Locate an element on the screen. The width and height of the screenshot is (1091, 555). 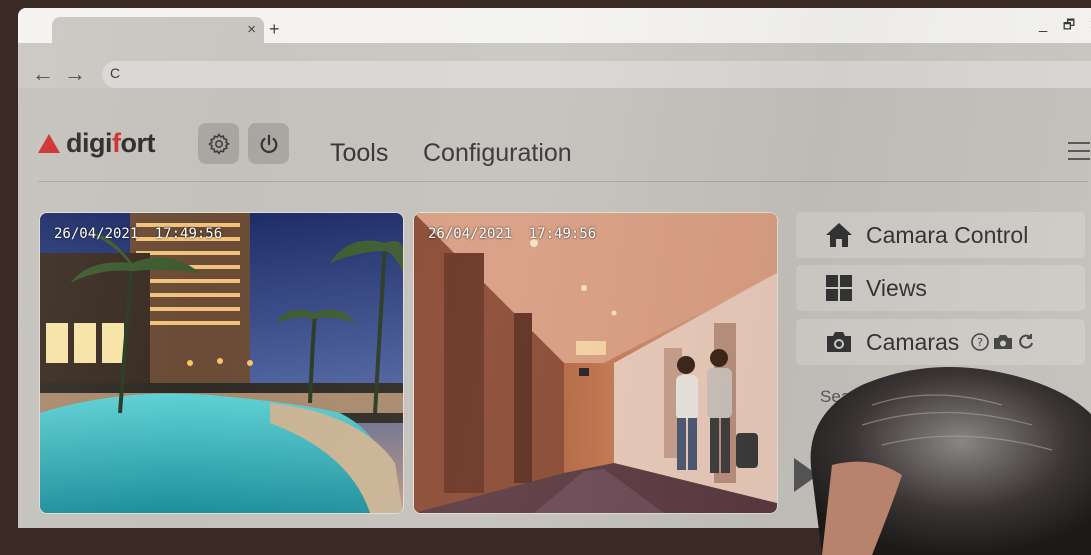
power-button is located at coordinates (268, 143).